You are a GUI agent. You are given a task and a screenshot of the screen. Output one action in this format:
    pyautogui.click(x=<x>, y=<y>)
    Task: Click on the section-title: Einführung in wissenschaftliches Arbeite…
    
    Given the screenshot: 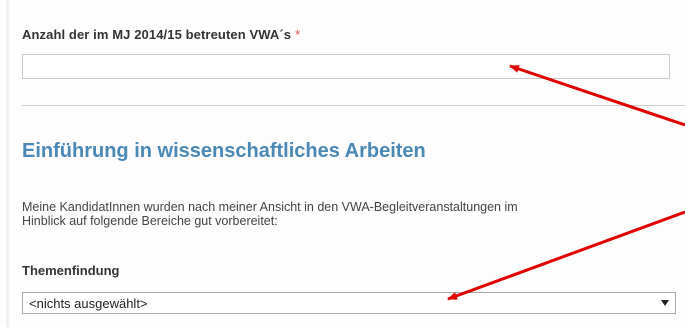 What is the action you would take?
    pyautogui.click(x=224, y=151)
    